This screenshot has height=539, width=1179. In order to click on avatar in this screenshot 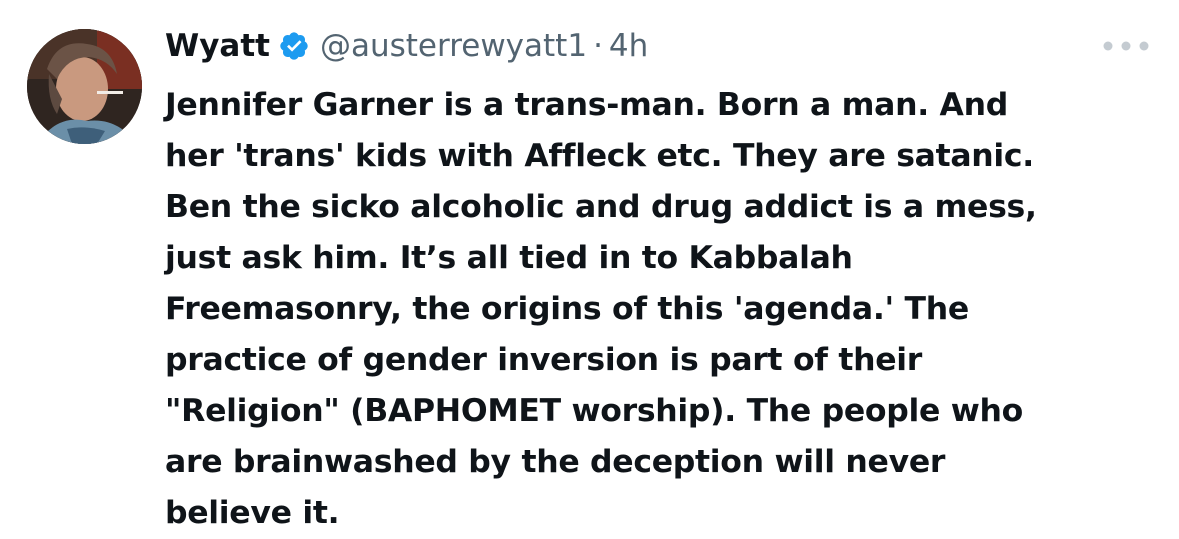, I will do `click(84, 86)`.